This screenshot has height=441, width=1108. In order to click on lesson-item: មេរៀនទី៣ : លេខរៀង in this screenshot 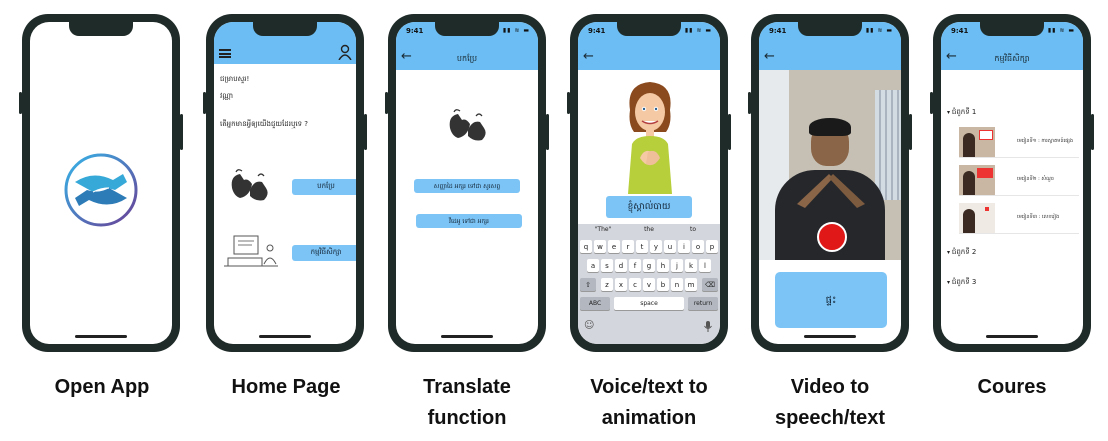, I will do `click(1019, 218)`.